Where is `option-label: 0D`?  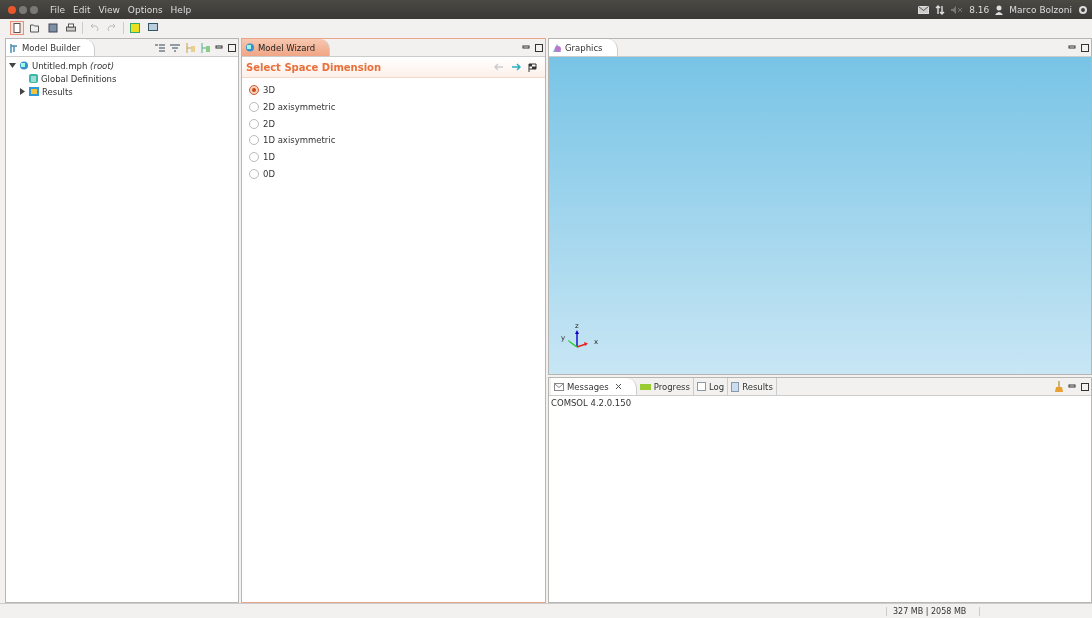 option-label: 0D is located at coordinates (269, 173).